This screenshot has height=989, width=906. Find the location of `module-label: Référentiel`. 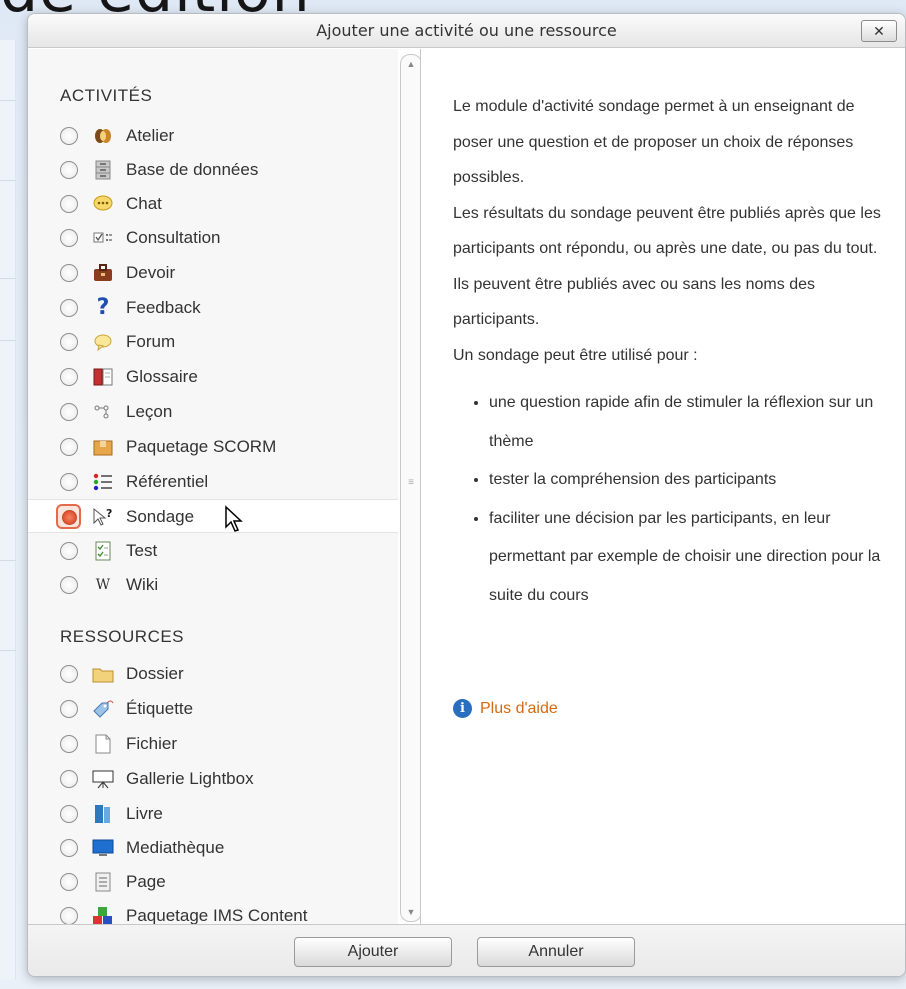

module-label: Référentiel is located at coordinates (167, 481).